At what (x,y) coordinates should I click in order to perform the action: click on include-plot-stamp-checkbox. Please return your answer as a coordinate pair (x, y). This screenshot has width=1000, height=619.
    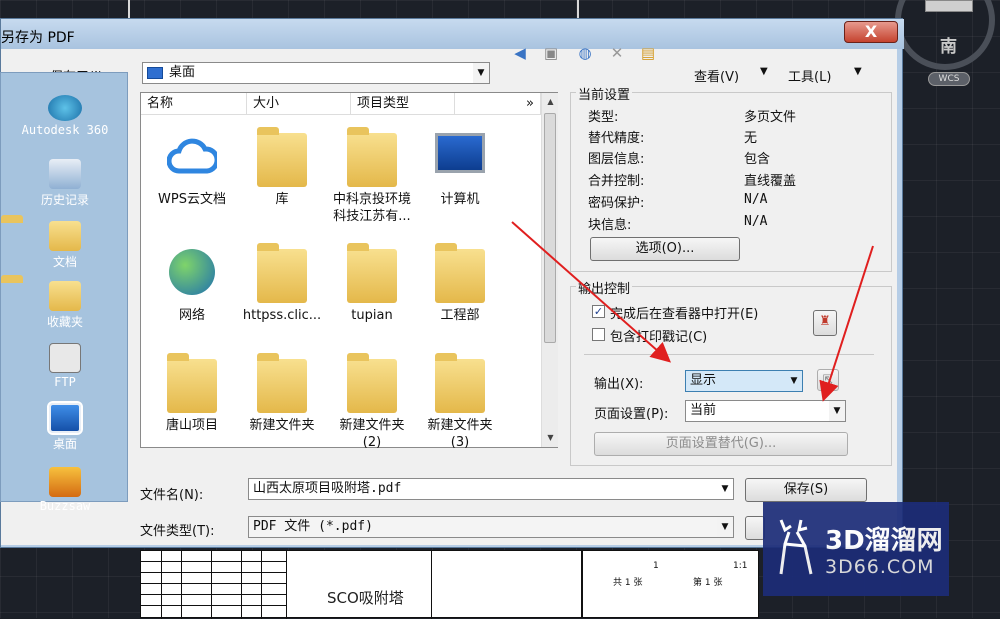
    Looking at the image, I should click on (598, 334).